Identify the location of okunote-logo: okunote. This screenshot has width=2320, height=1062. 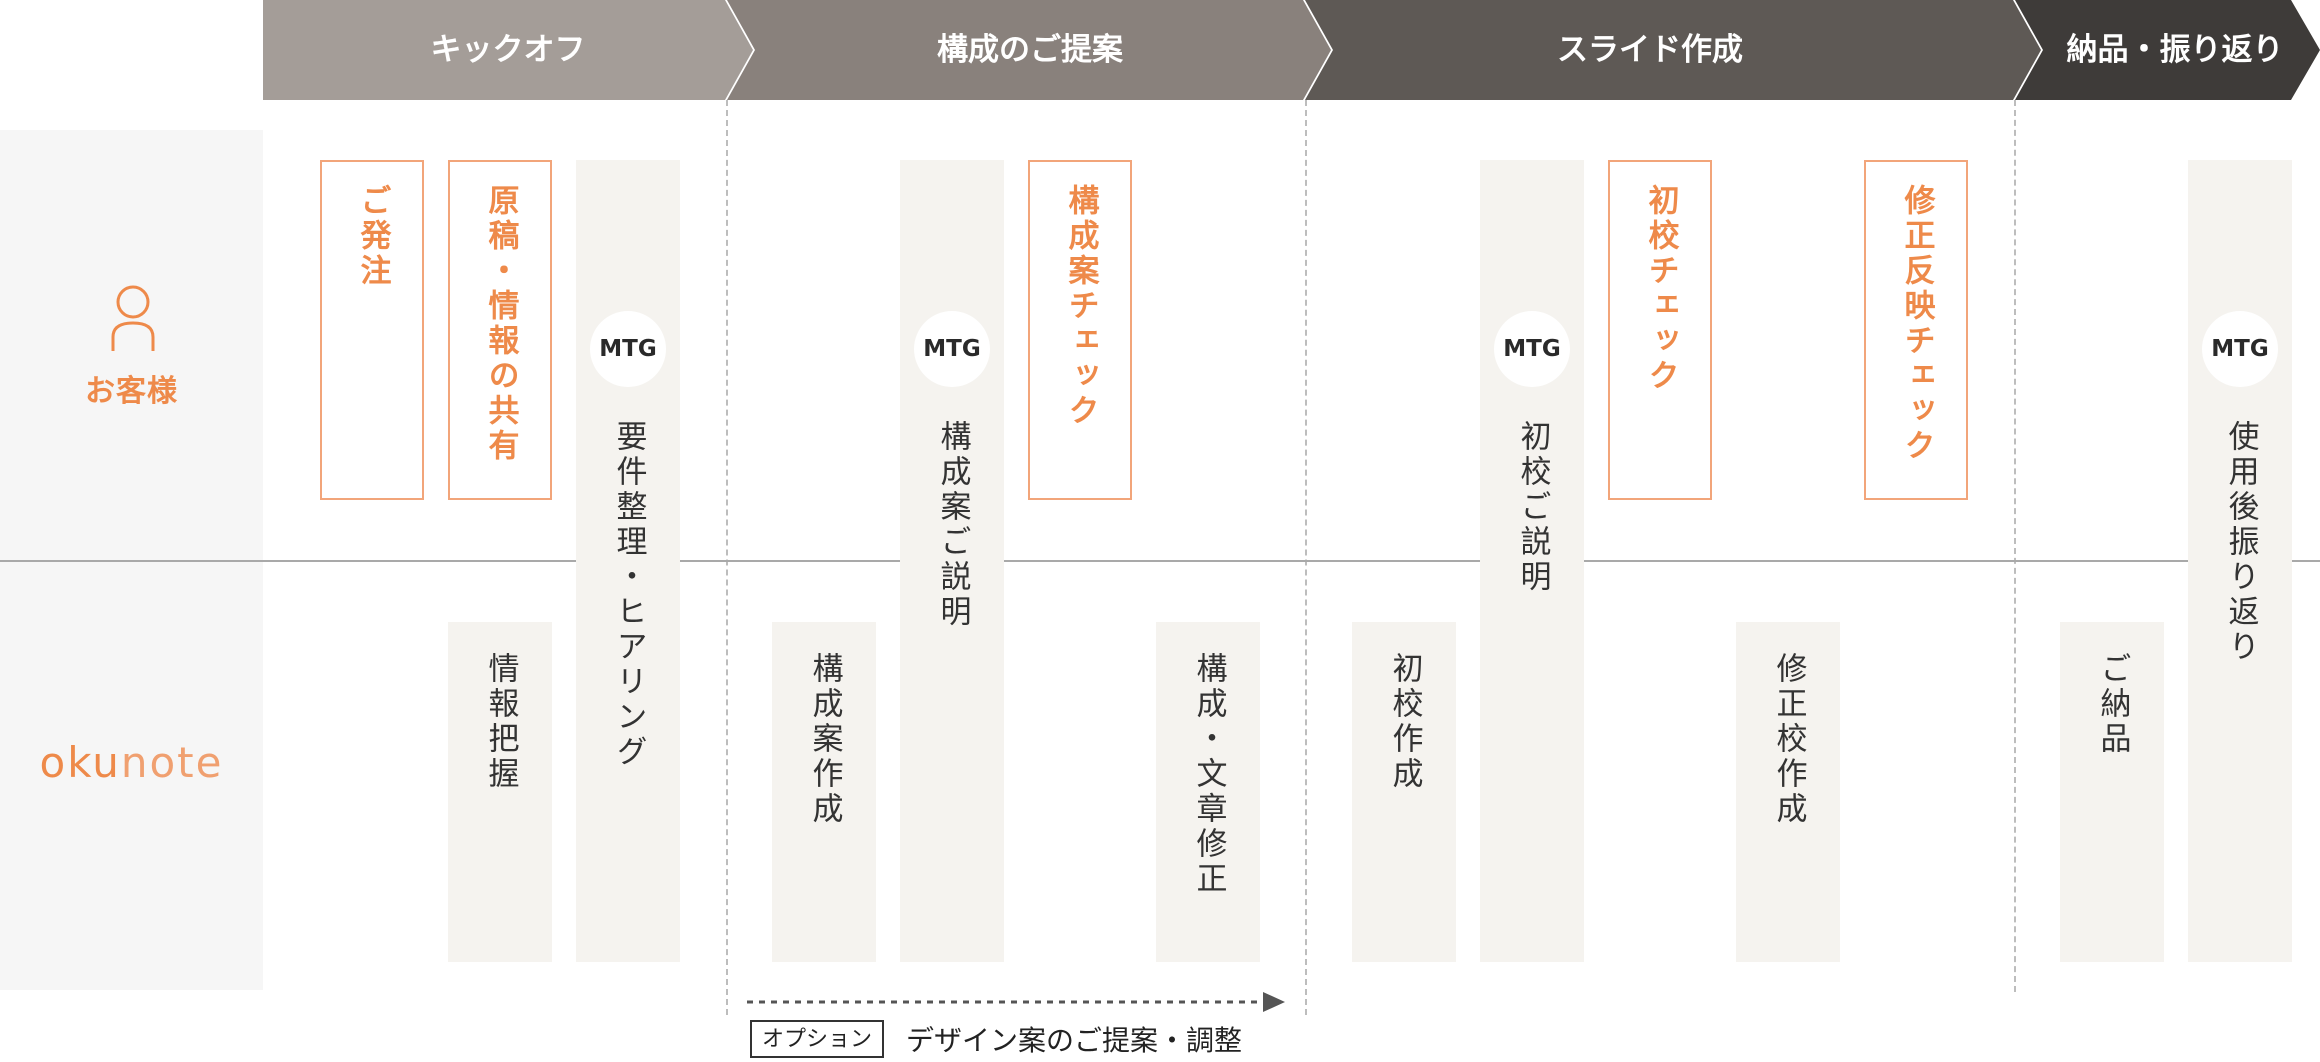
(131, 762).